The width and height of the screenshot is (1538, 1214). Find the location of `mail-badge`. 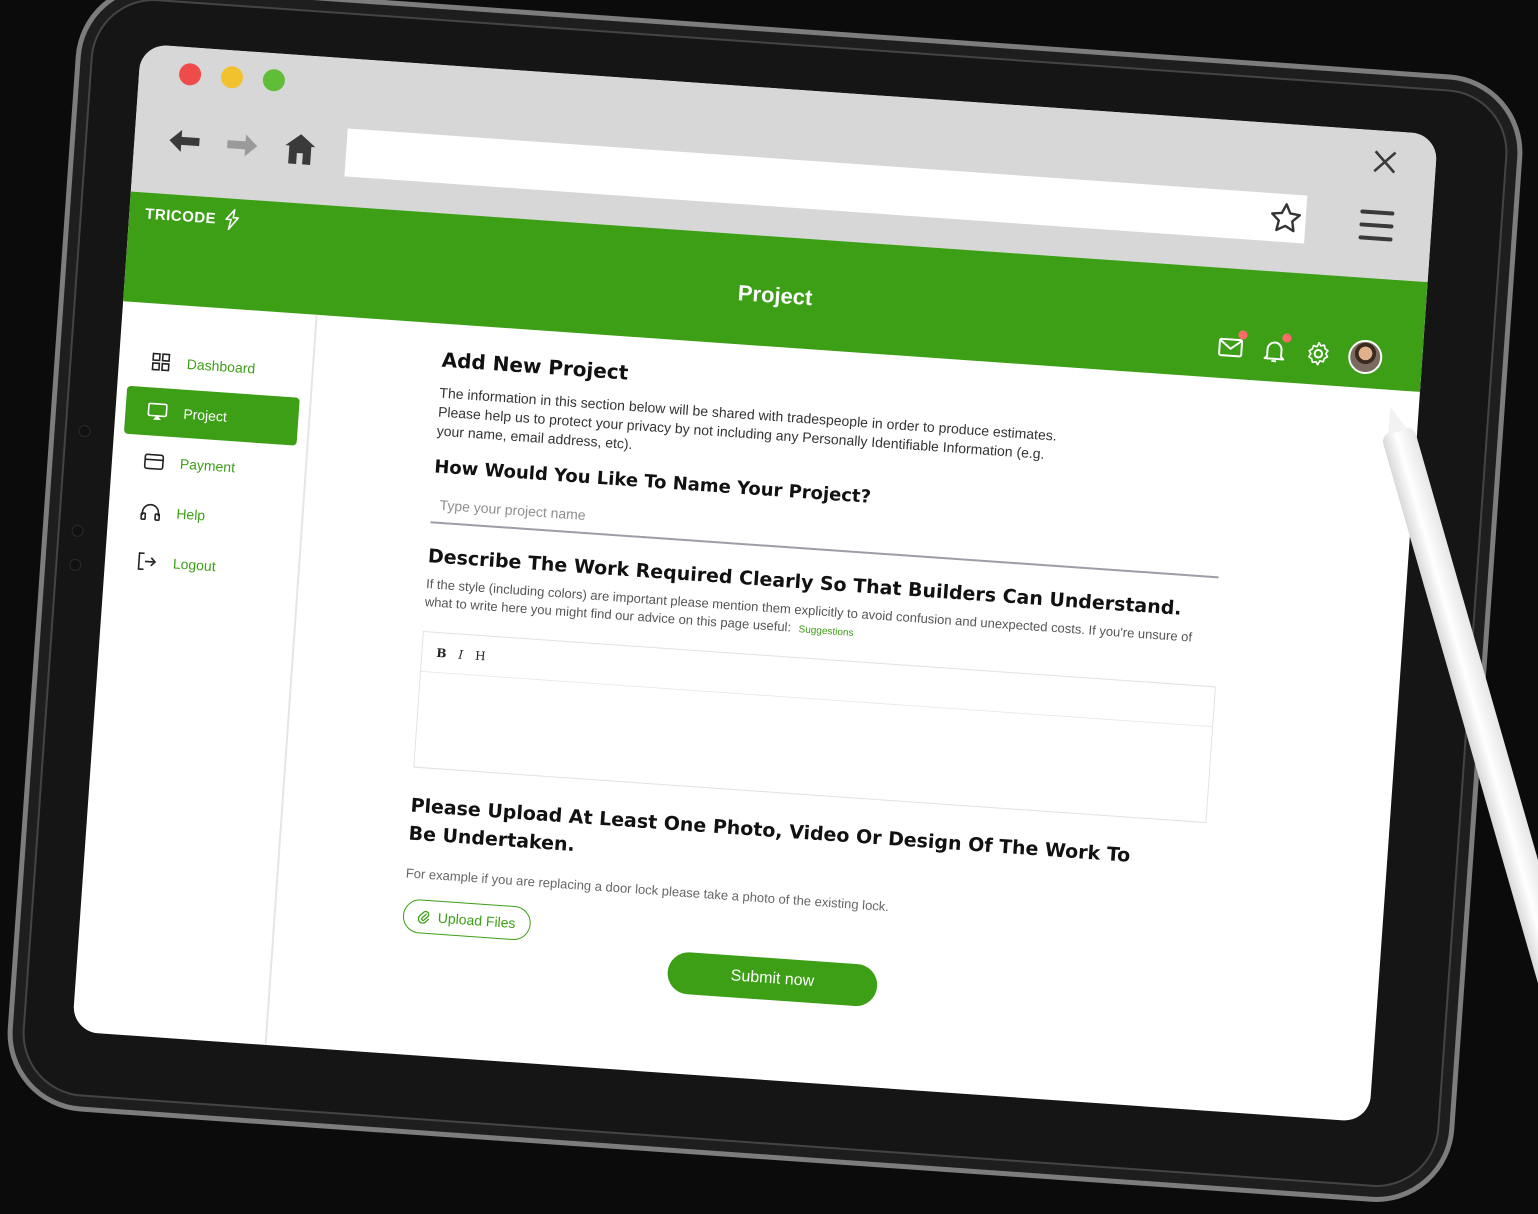

mail-badge is located at coordinates (1243, 335).